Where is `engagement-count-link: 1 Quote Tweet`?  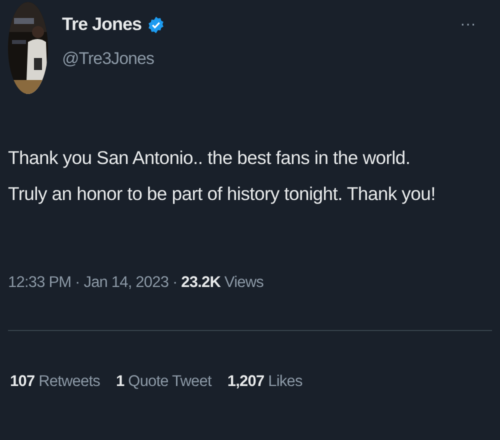
engagement-count-link: 1 Quote Tweet is located at coordinates (164, 382).